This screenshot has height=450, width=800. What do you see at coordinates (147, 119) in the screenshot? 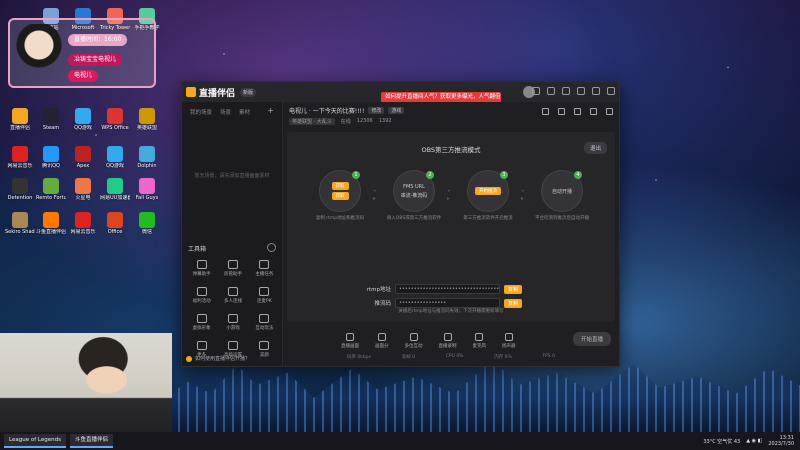
I see `desktop-icon: 英雄联盟` at bounding box center [147, 119].